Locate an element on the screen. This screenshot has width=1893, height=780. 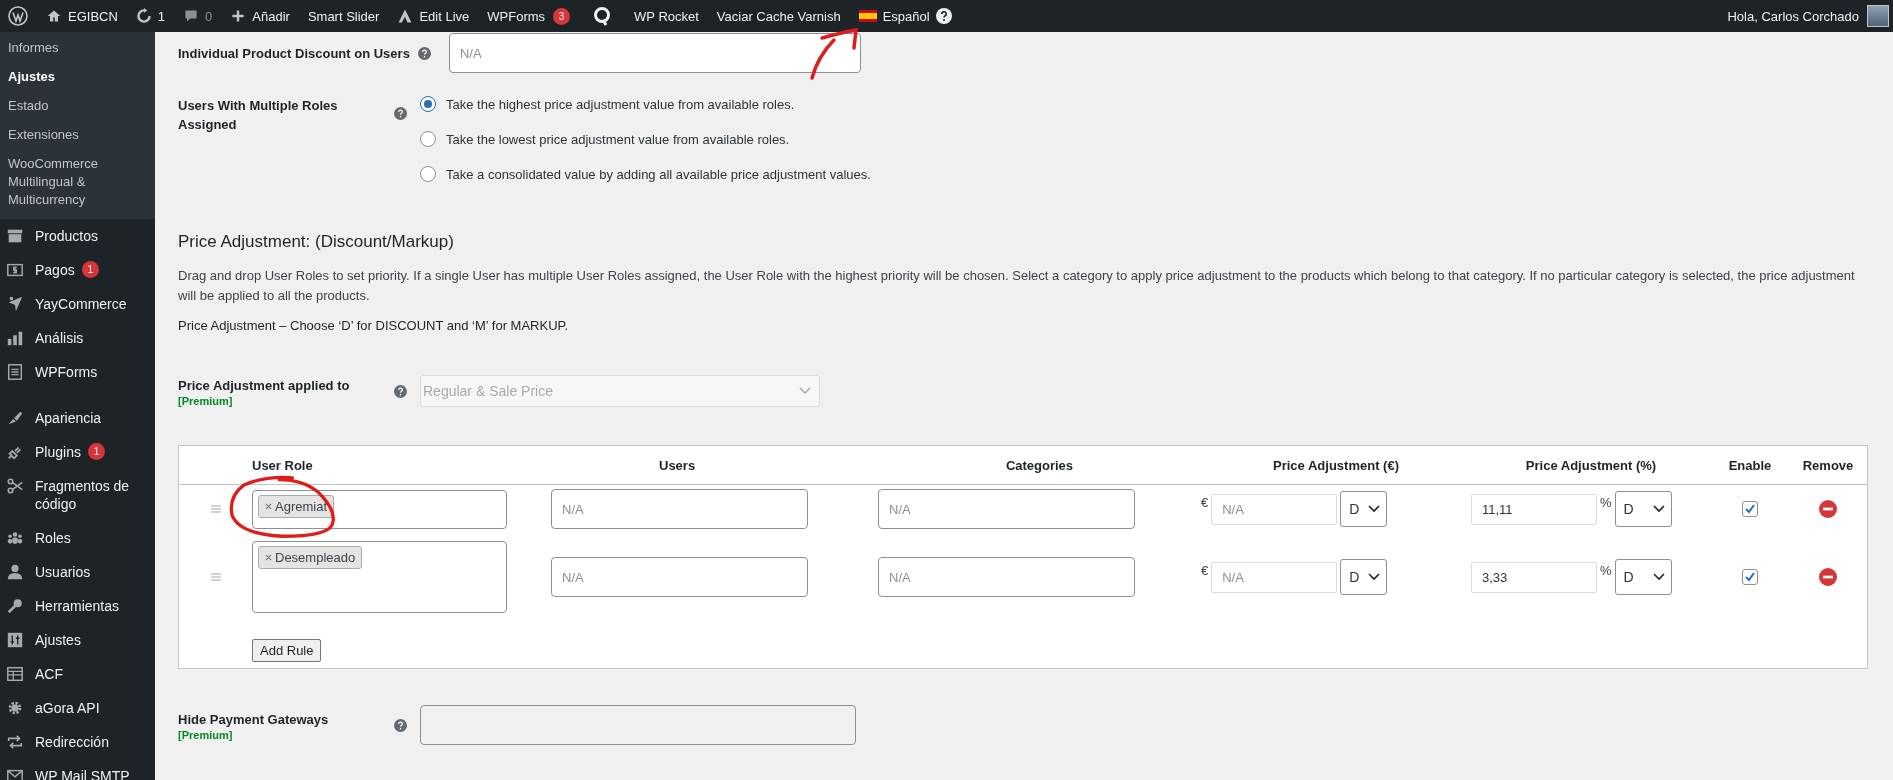
percent-input: 3,33 is located at coordinates (1534, 577).